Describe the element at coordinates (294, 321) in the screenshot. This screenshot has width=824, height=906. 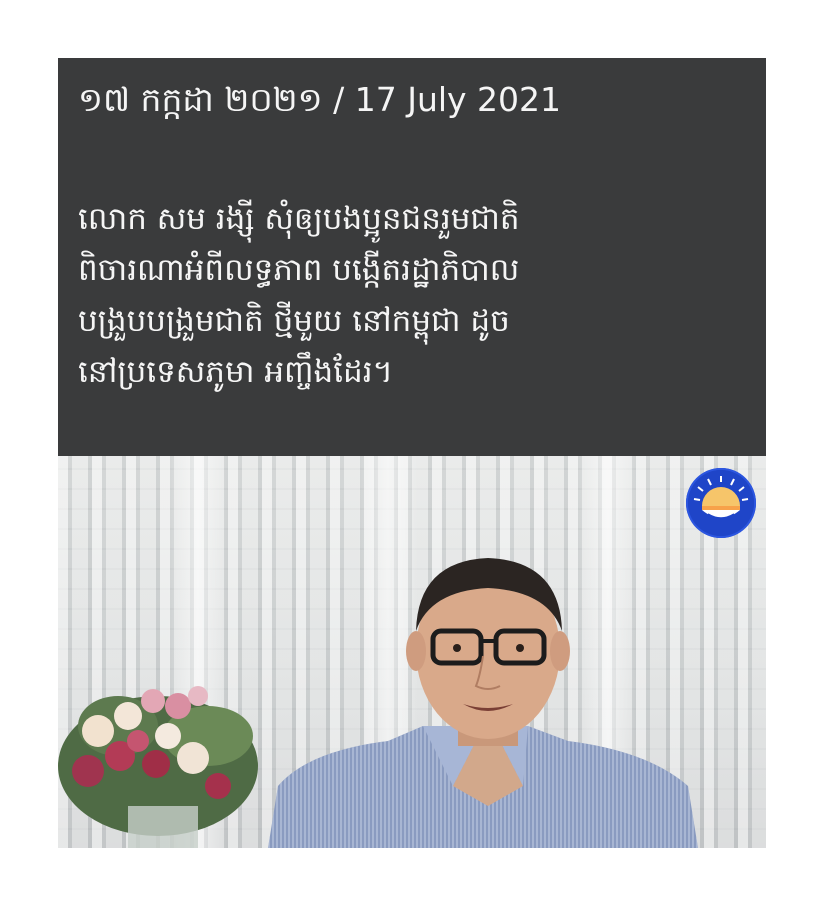
I see `headline-line: បង្រួបបង្រួមជាតិ ថ្មីមួយ នៅកម្ពុជា ដូច` at that location.